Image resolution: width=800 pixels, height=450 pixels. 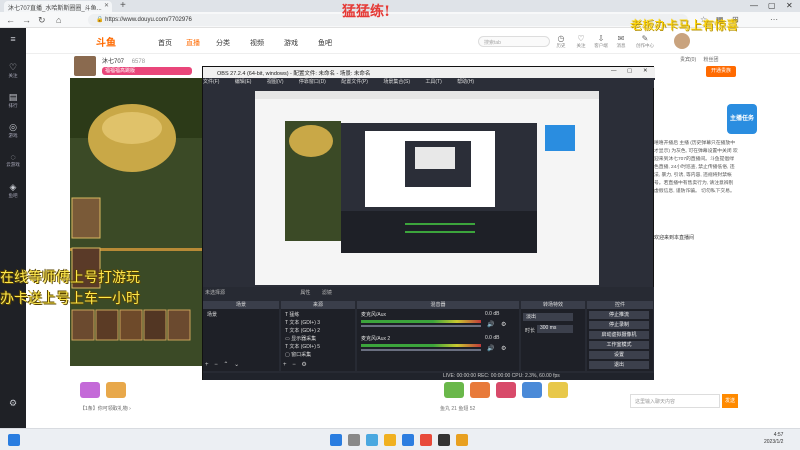 What do you see at coordinates (165, 43) in the screenshot?
I see `nav-home: 首页` at bounding box center [165, 43].